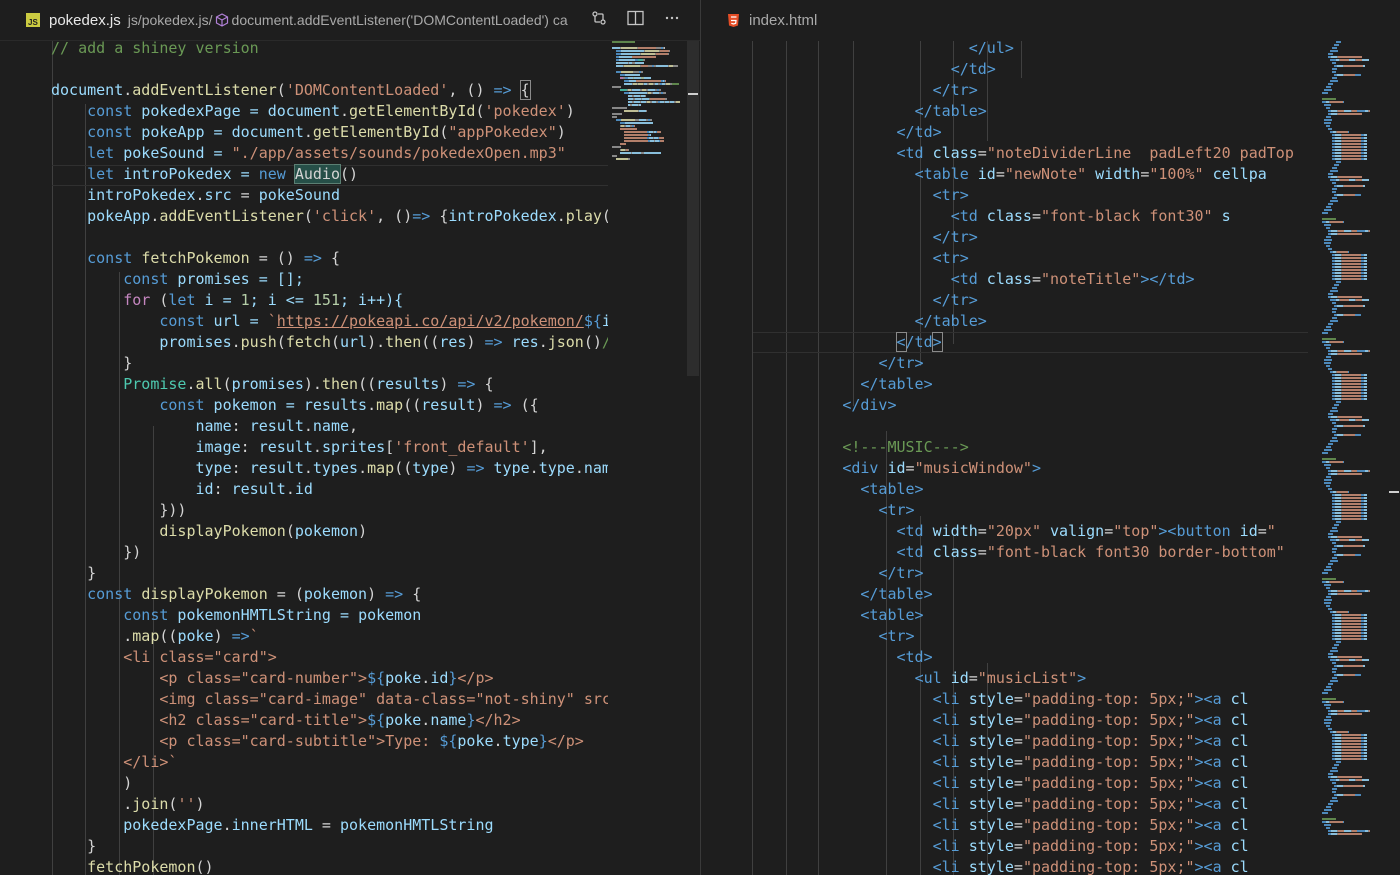 Image resolution: width=1400 pixels, height=875 pixels. Describe the element at coordinates (1108, 804) in the screenshot. I see `code-token: "padding-top: 5px;"` at that location.